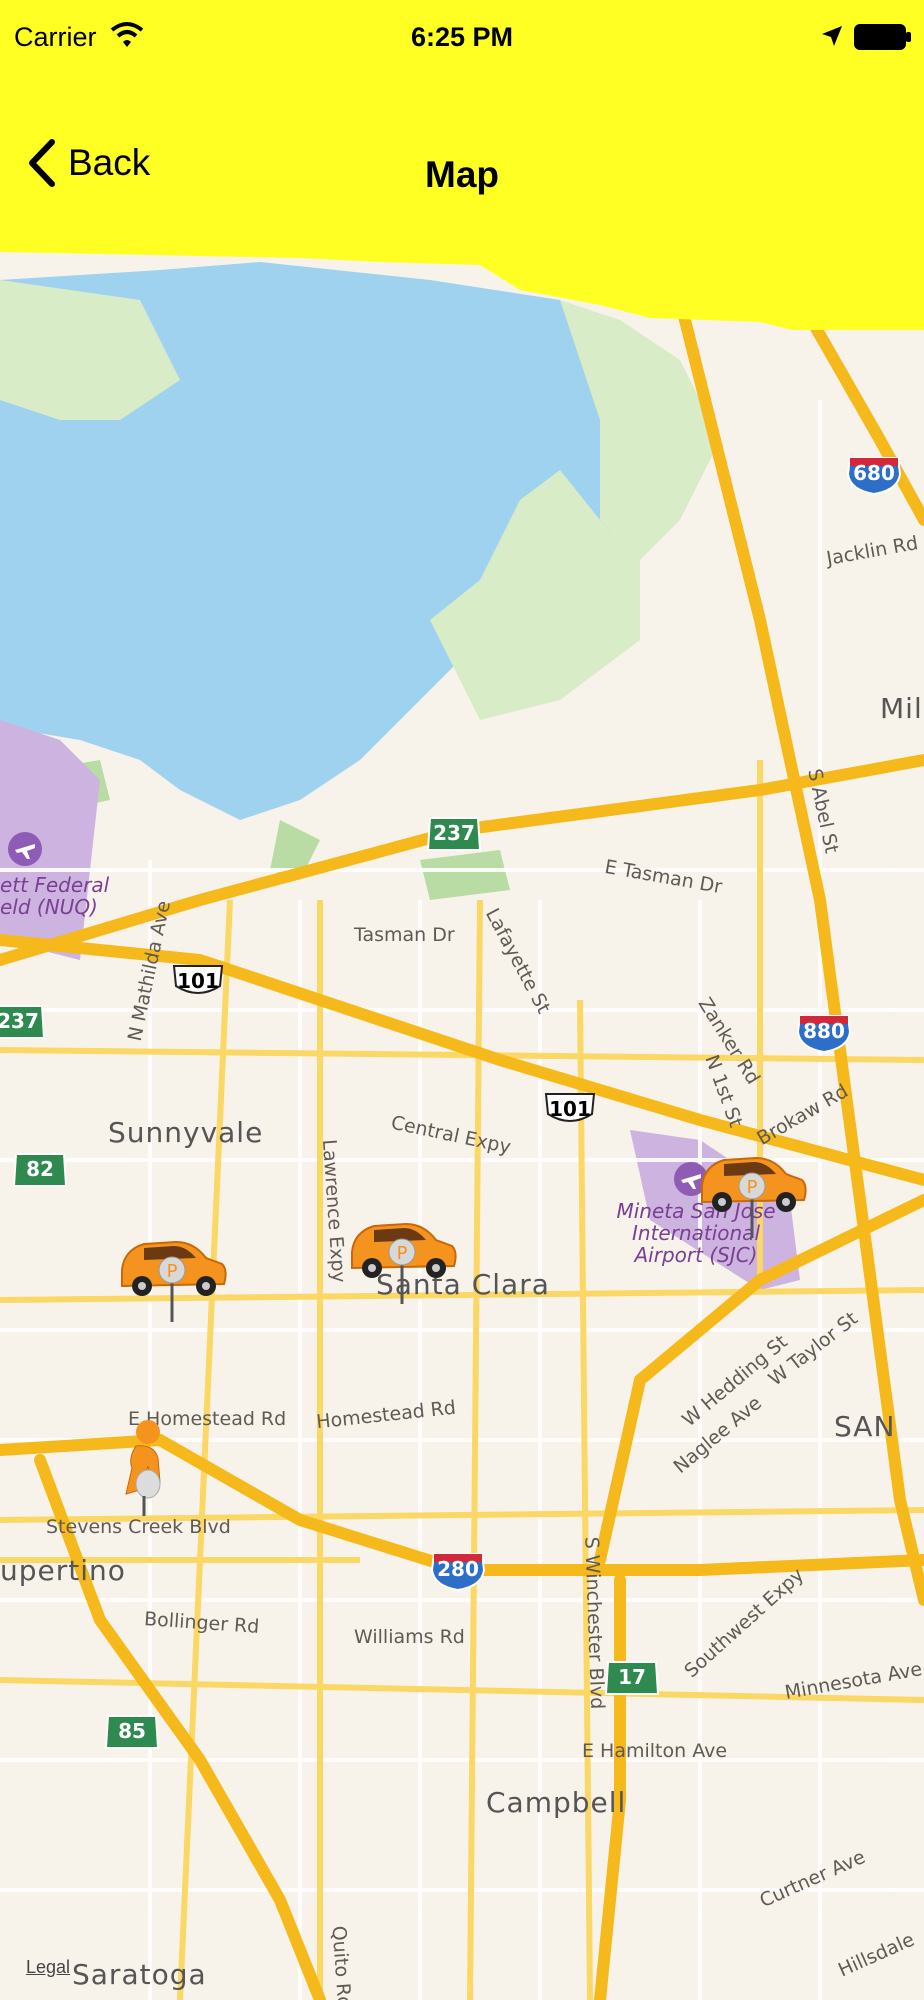 The height and width of the screenshot is (2000, 924). Describe the element at coordinates (25, 849) in the screenshot. I see `airport-icon` at that location.